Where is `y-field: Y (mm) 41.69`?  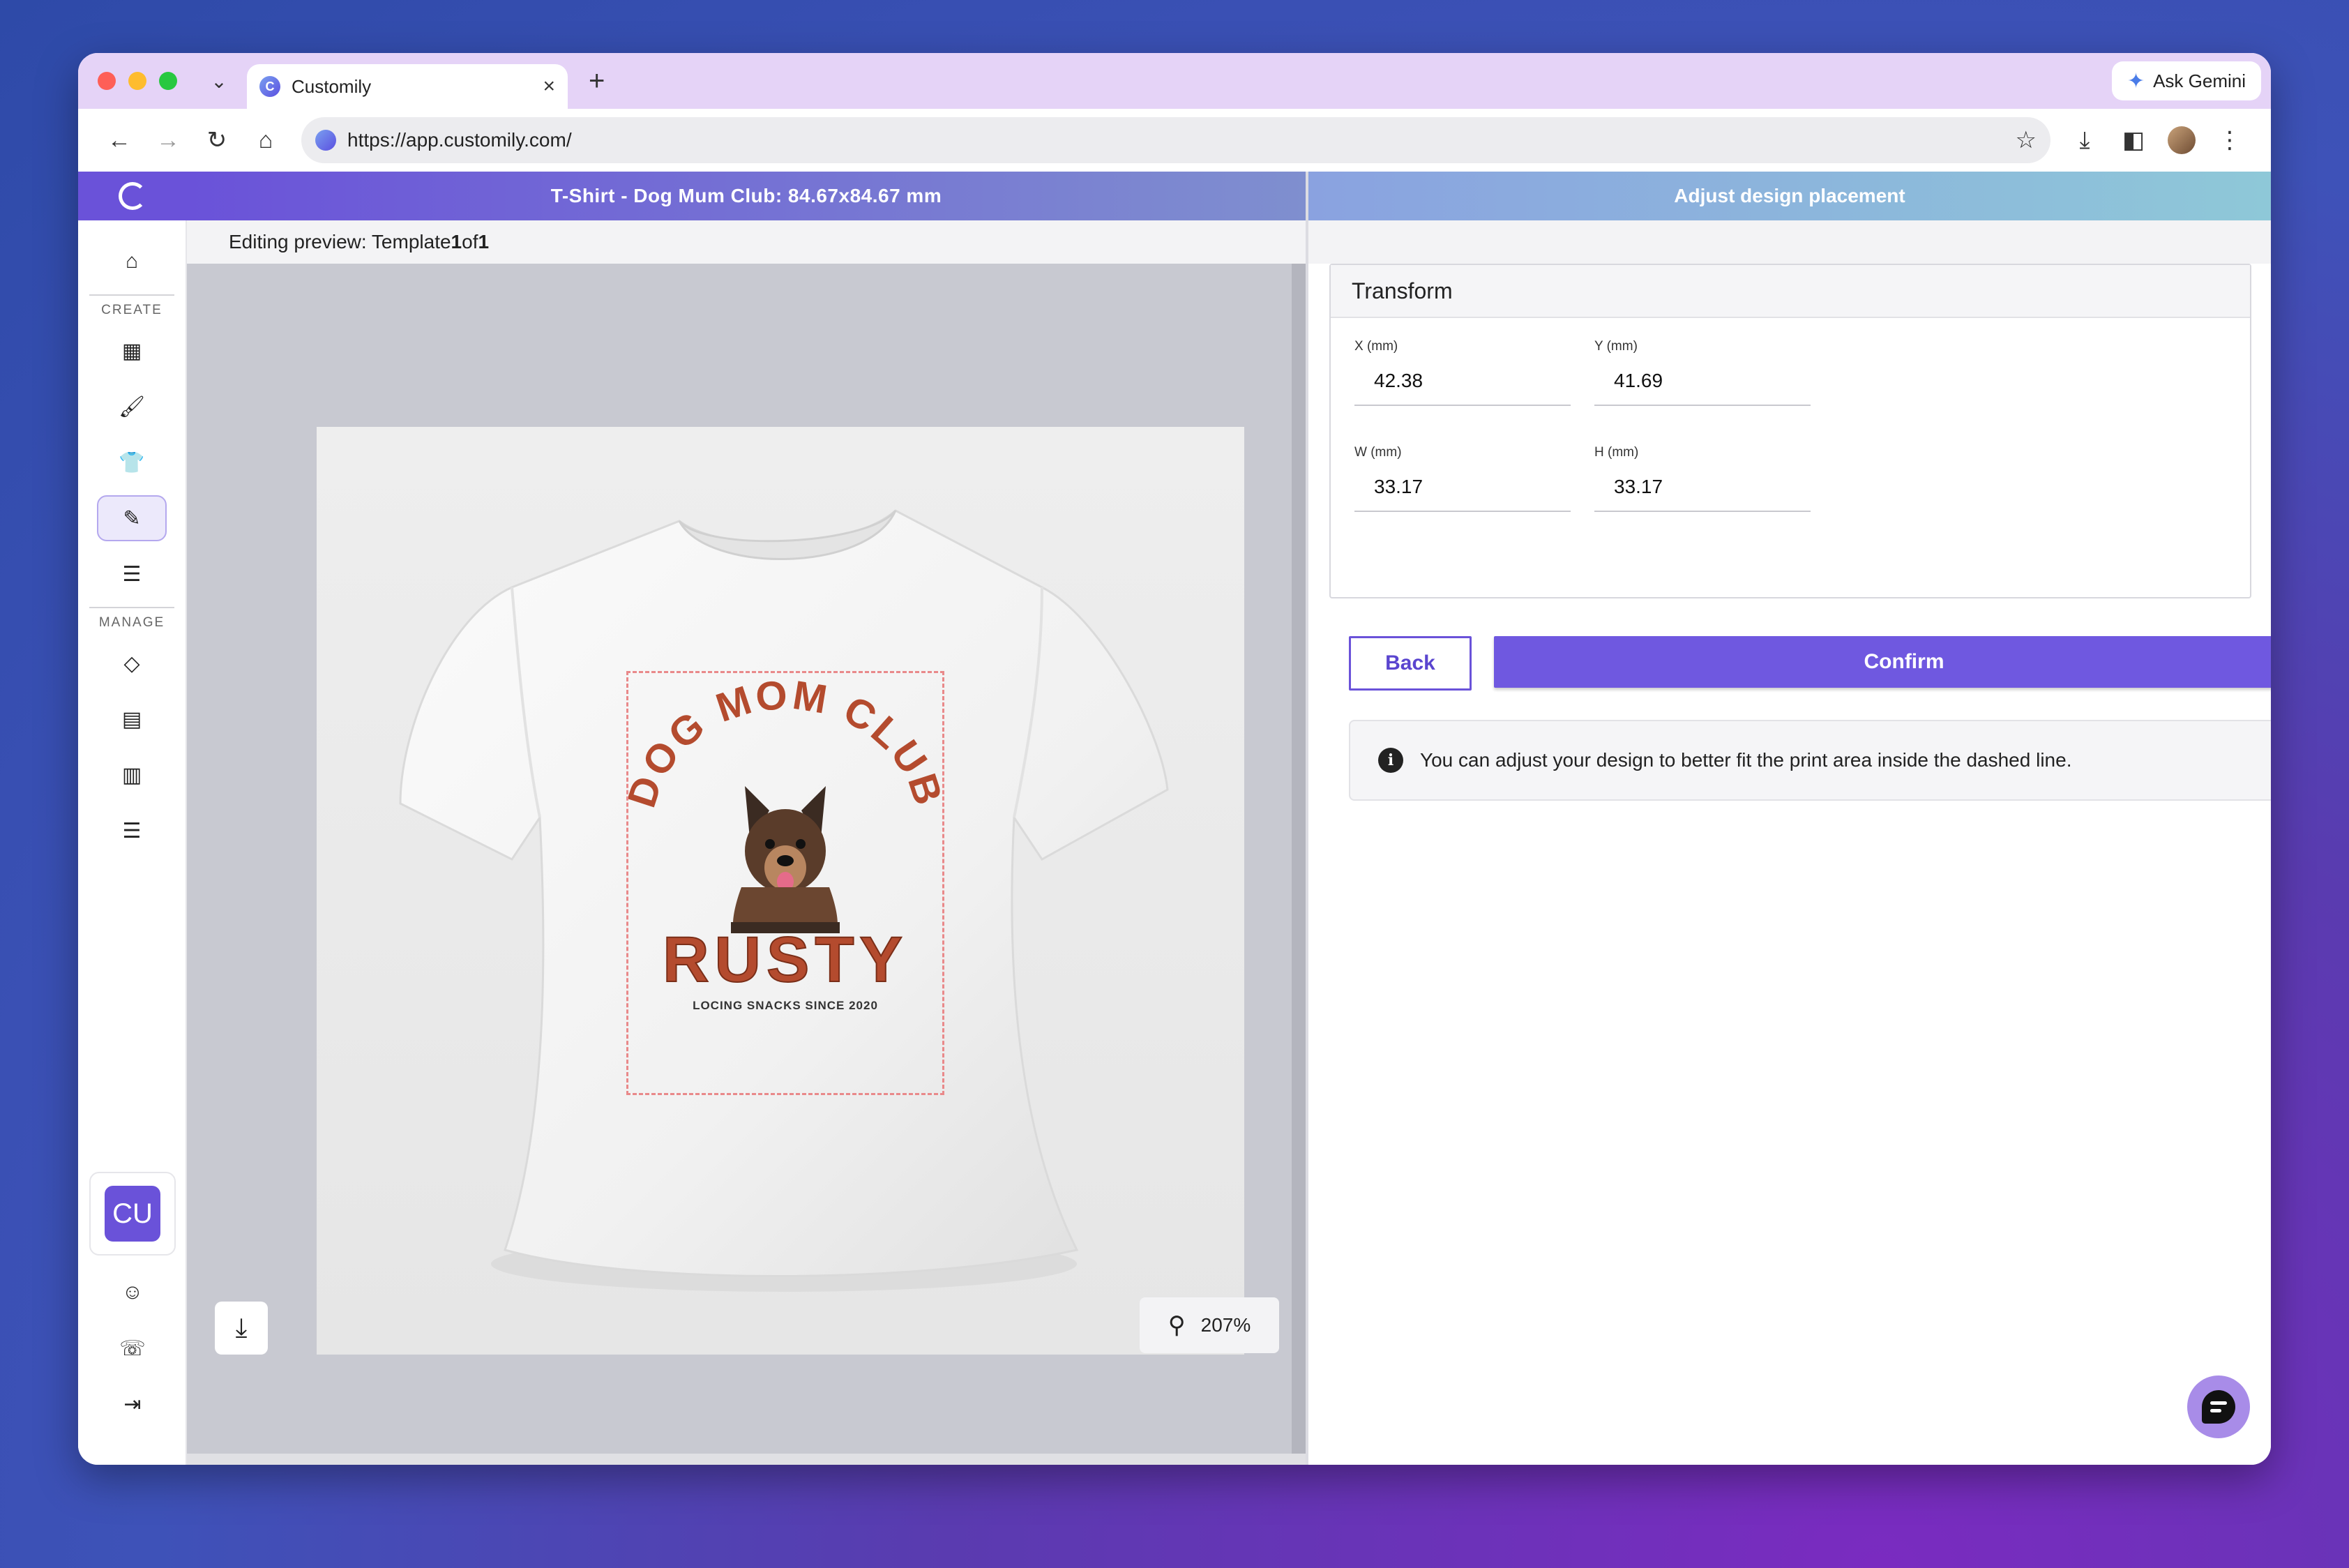
y-field: Y (mm) 41.69 is located at coordinates (1702, 372).